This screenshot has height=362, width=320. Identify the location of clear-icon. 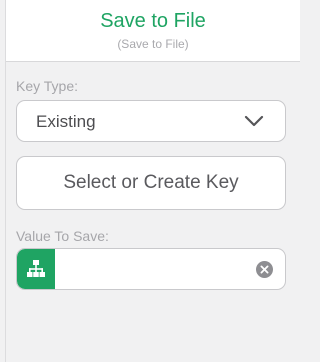
(264, 269).